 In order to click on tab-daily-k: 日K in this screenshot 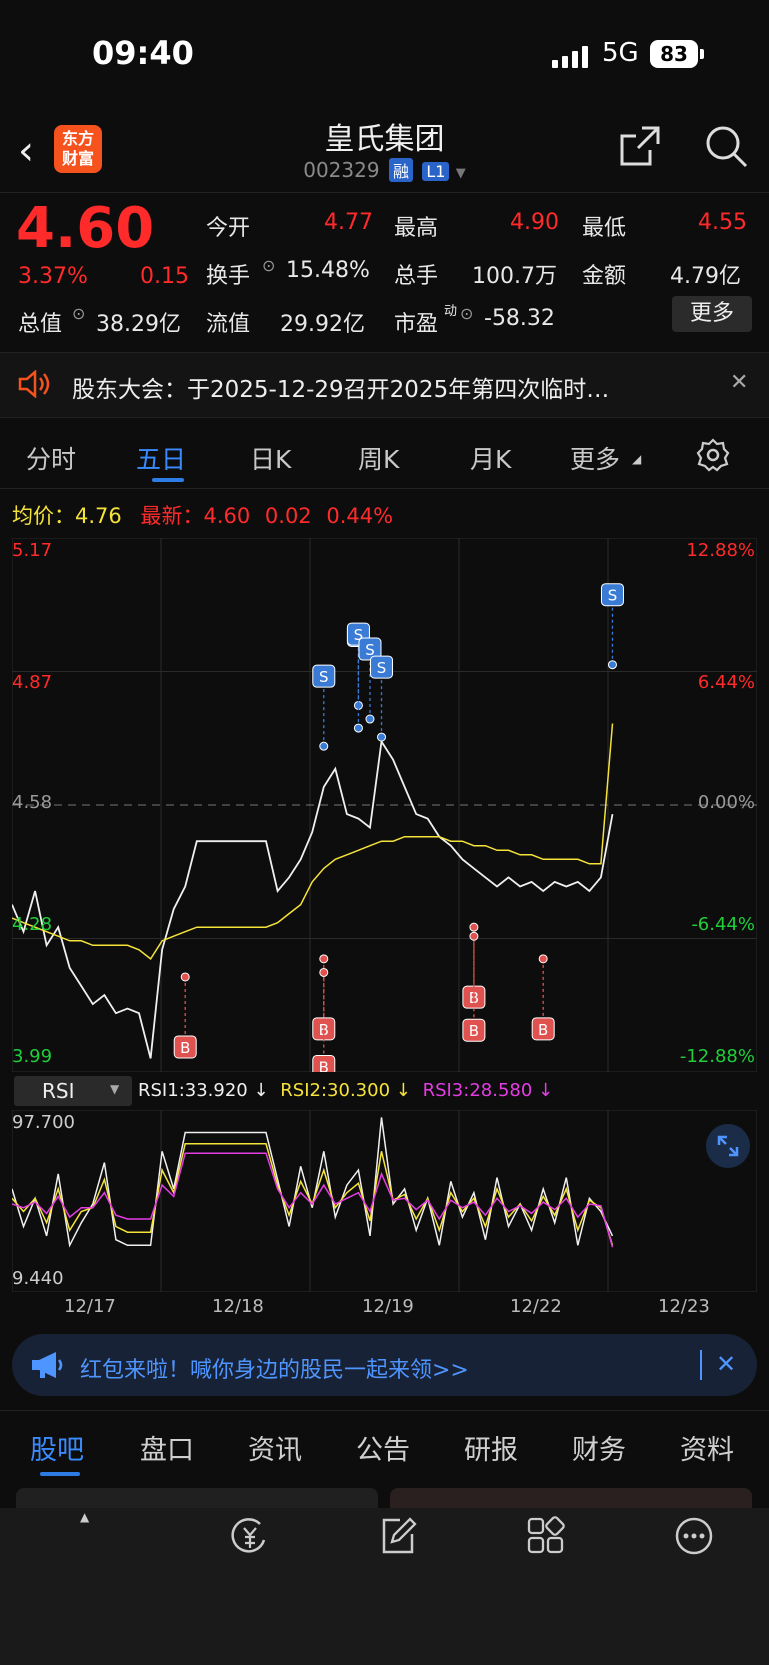, I will do `click(270, 458)`.